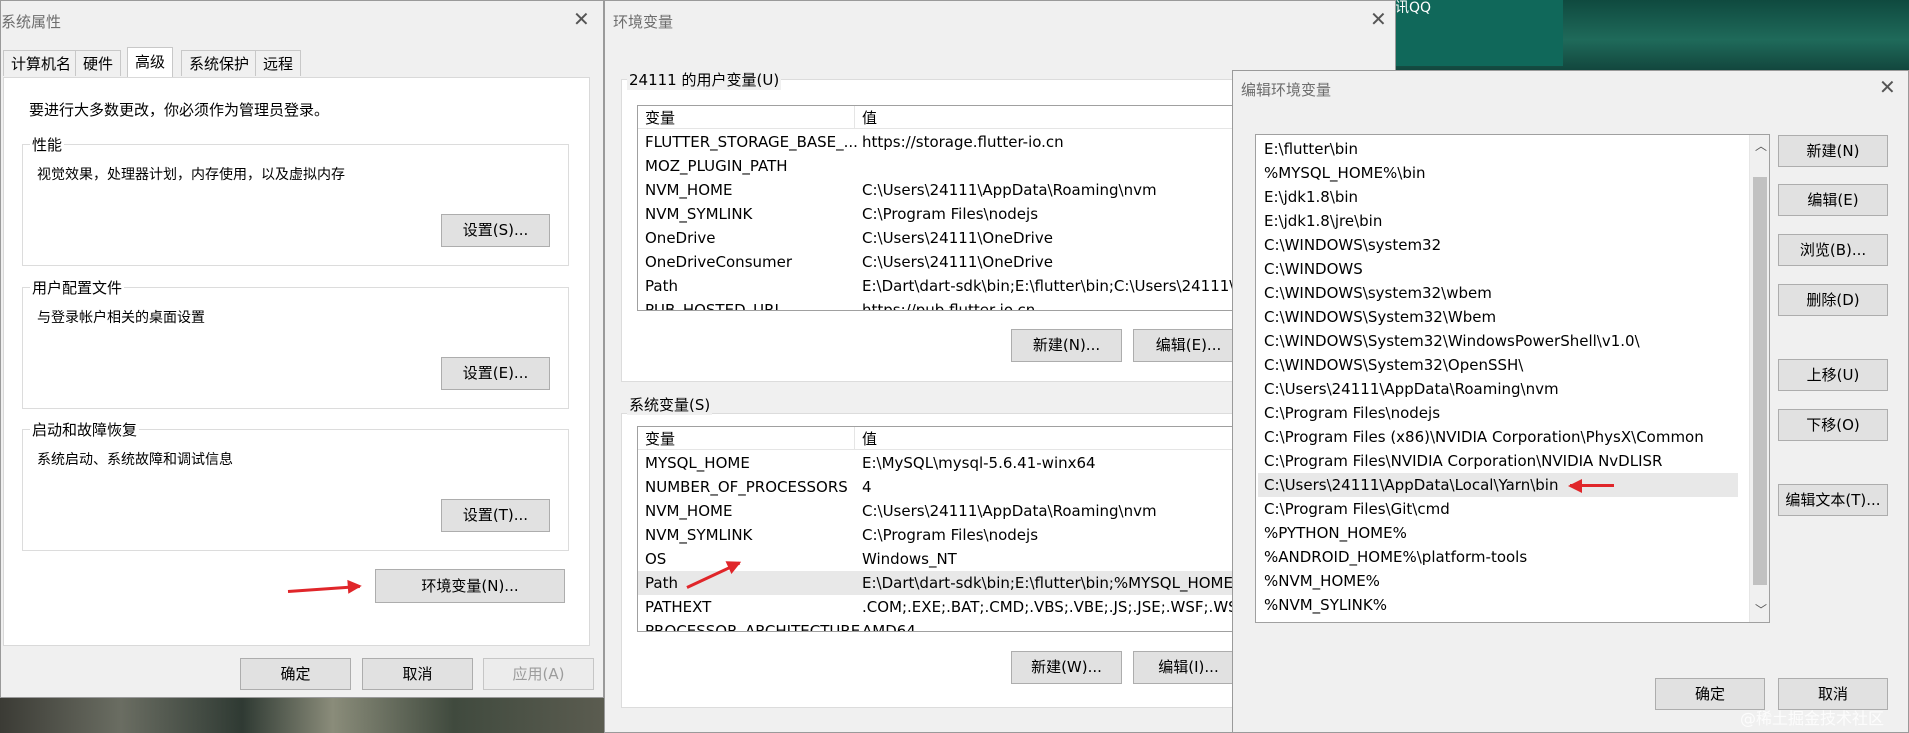 This screenshot has height=733, width=1909. Describe the element at coordinates (1761, 145) in the screenshot. I see `chevron-up-icon: ︿` at that location.